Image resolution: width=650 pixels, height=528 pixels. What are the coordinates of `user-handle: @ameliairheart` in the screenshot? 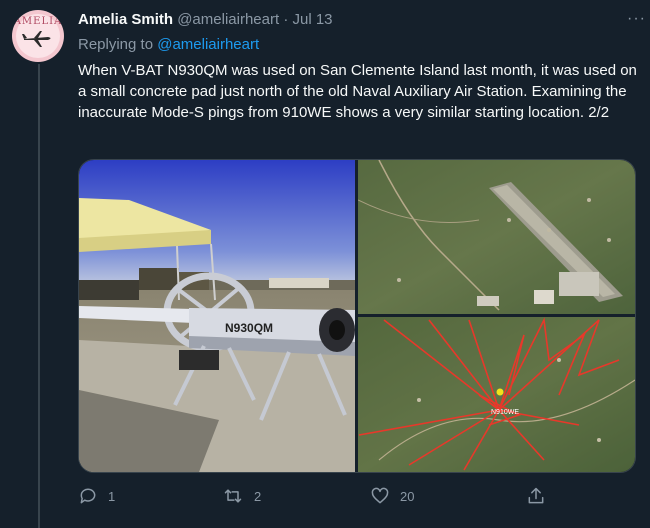 It's located at (228, 19).